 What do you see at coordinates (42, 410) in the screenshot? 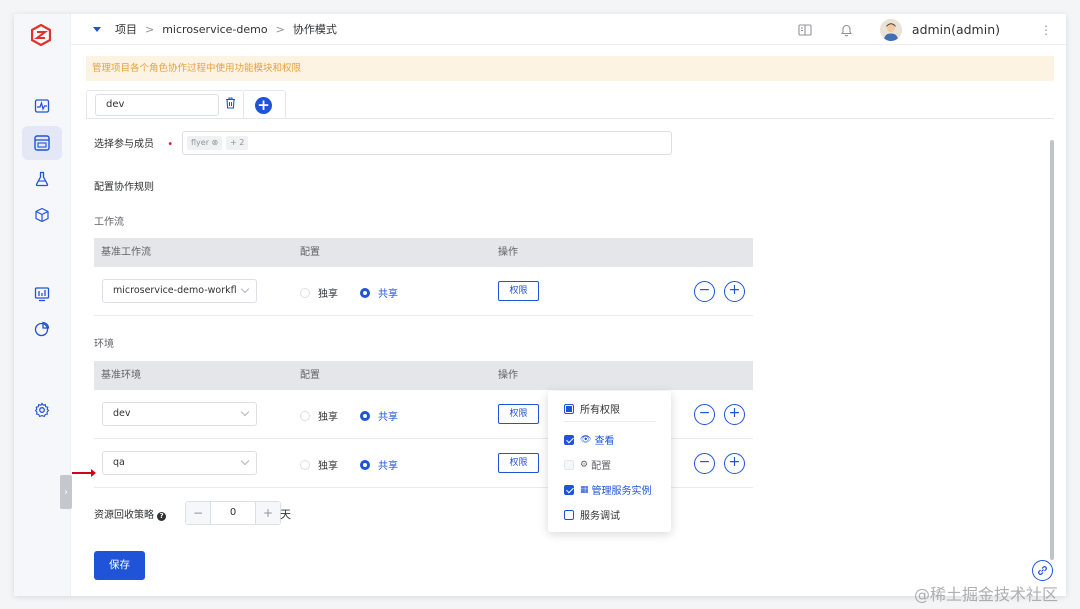
I see `settings-gear-icon` at bounding box center [42, 410].